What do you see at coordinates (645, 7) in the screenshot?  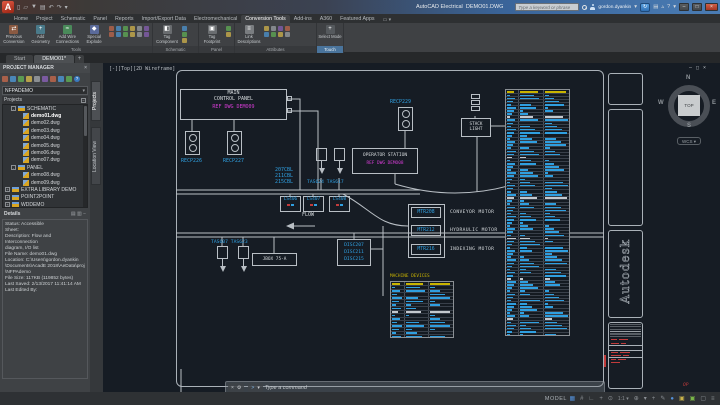 I see `a360-sync-badge: ↻` at bounding box center [645, 7].